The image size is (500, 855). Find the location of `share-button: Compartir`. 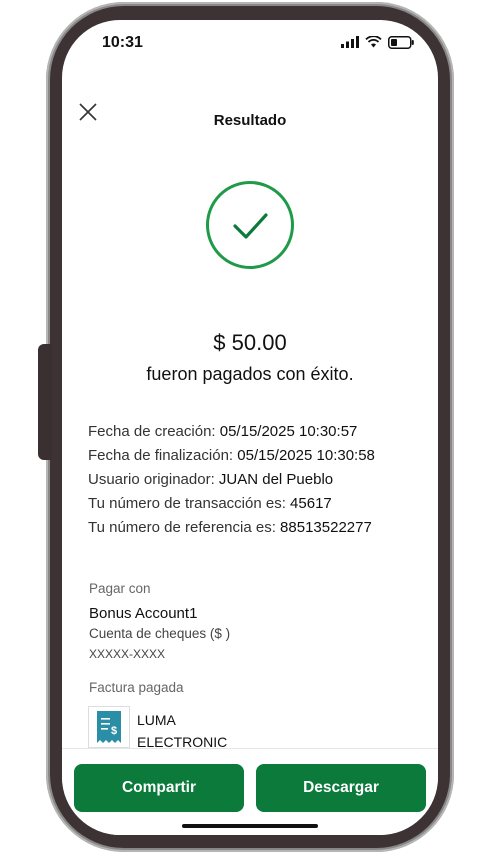

share-button: Compartir is located at coordinates (159, 788).